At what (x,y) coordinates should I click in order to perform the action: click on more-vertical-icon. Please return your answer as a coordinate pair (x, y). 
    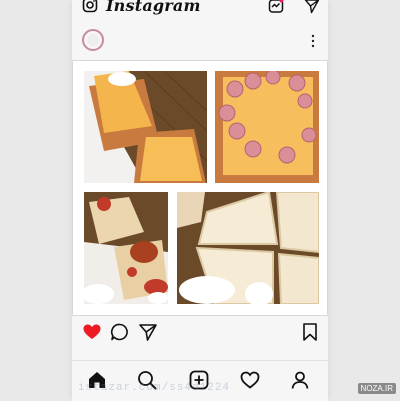
    Looking at the image, I should click on (313, 41).